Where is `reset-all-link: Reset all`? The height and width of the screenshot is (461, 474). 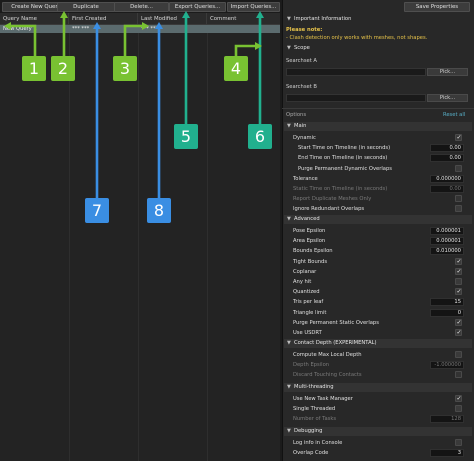
reset-all-link: Reset all is located at coordinates (454, 115).